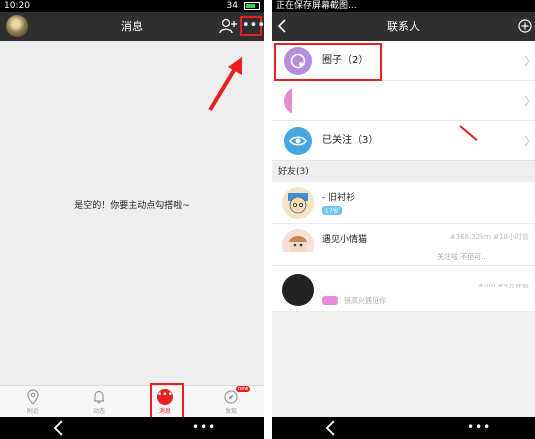 Image resolution: width=535 pixels, height=439 pixels. I want to click on friend-name: - 旧衬衫, so click(339, 198).